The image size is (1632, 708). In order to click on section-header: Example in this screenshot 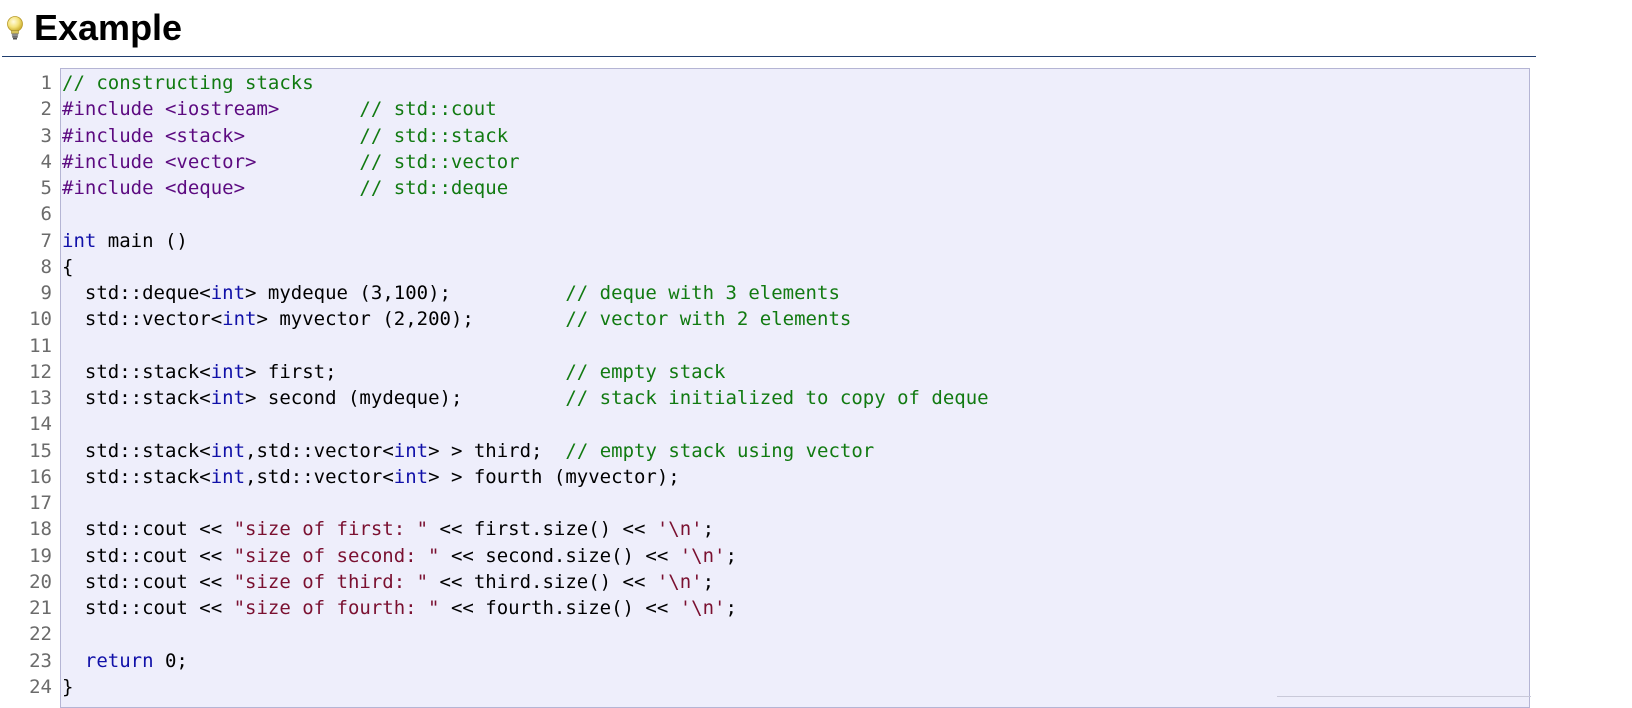, I will do `click(769, 28)`.